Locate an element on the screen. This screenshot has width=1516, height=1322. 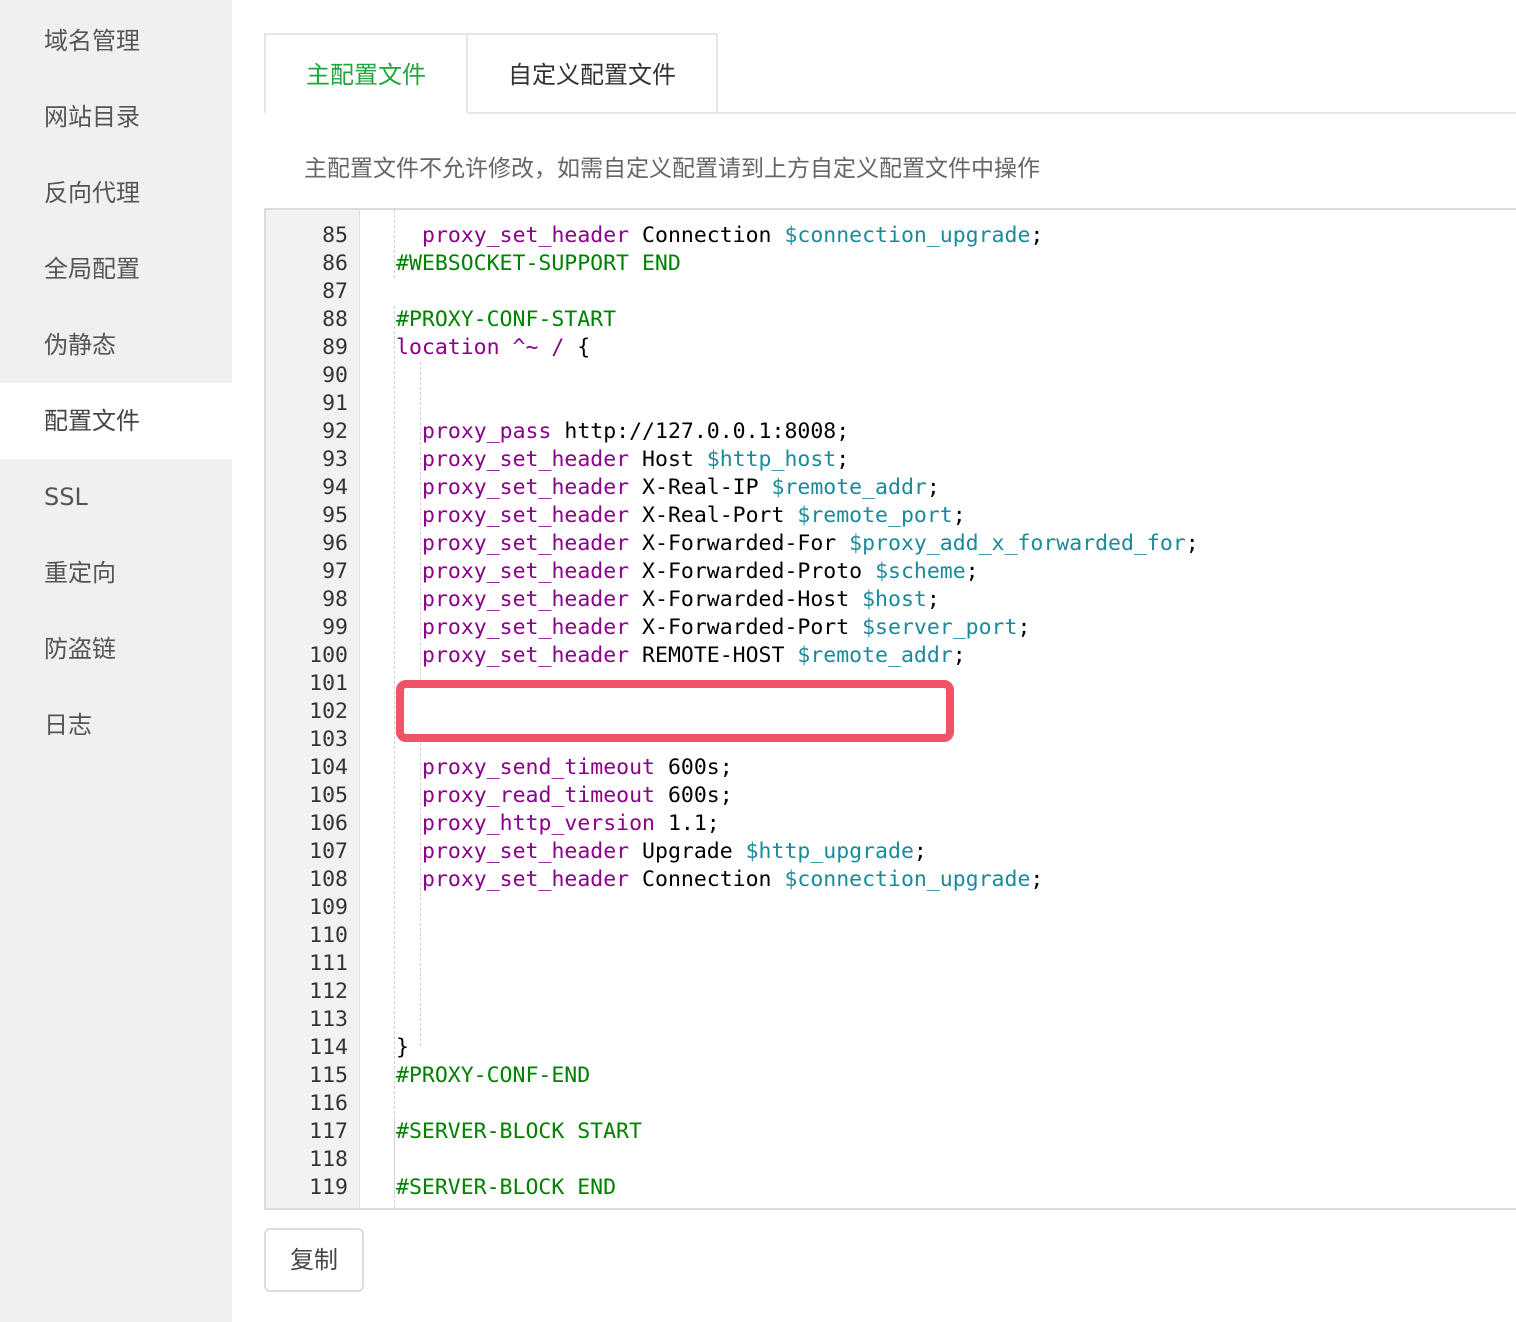
code-token: } is located at coordinates (402, 1047).